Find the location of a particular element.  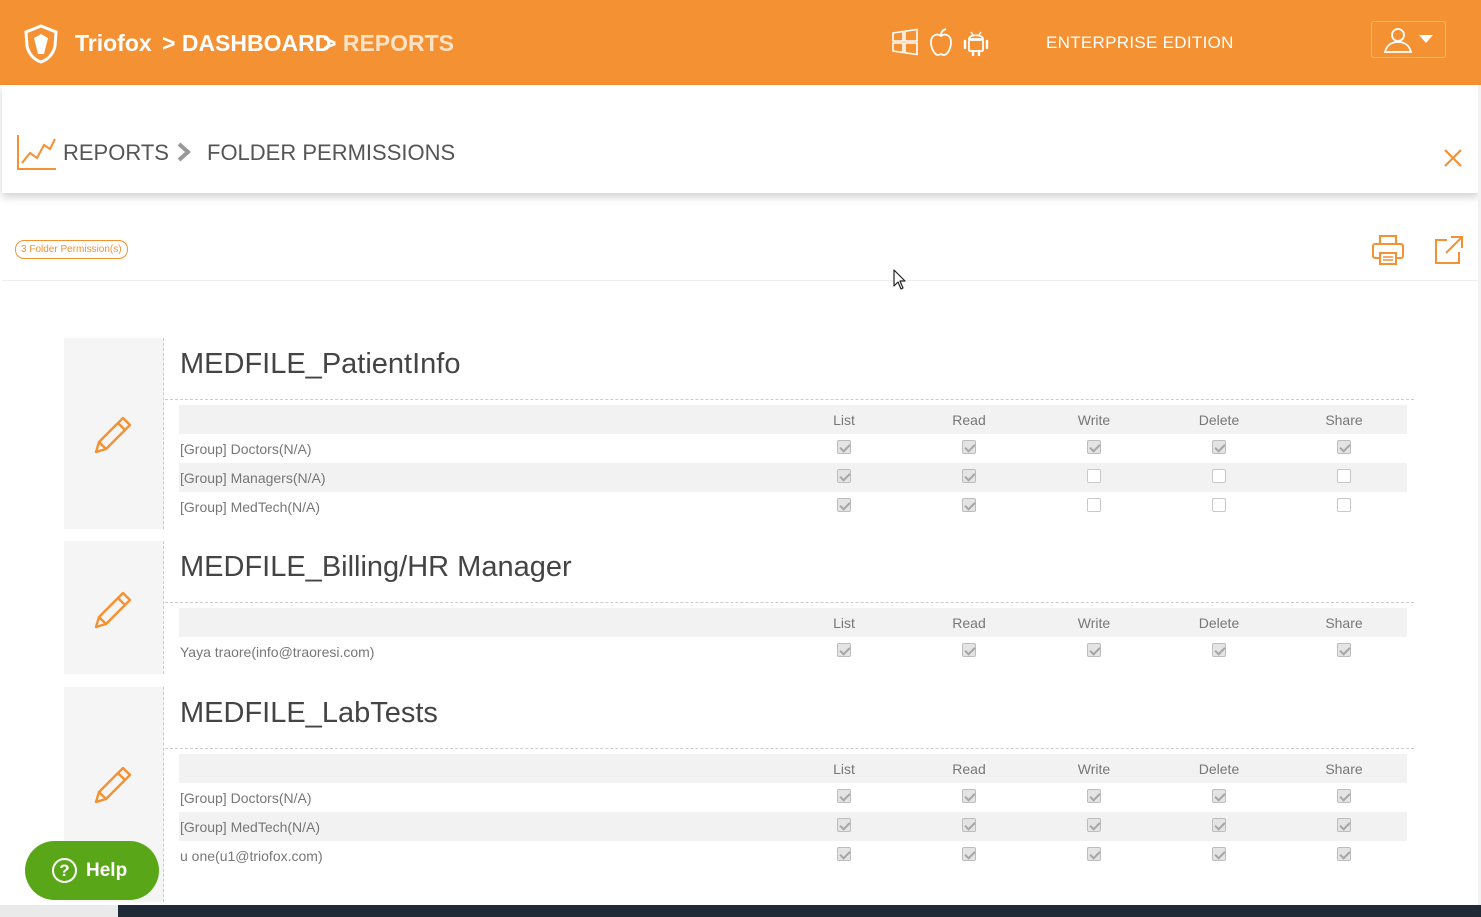

apple-icon is located at coordinates (941, 42).